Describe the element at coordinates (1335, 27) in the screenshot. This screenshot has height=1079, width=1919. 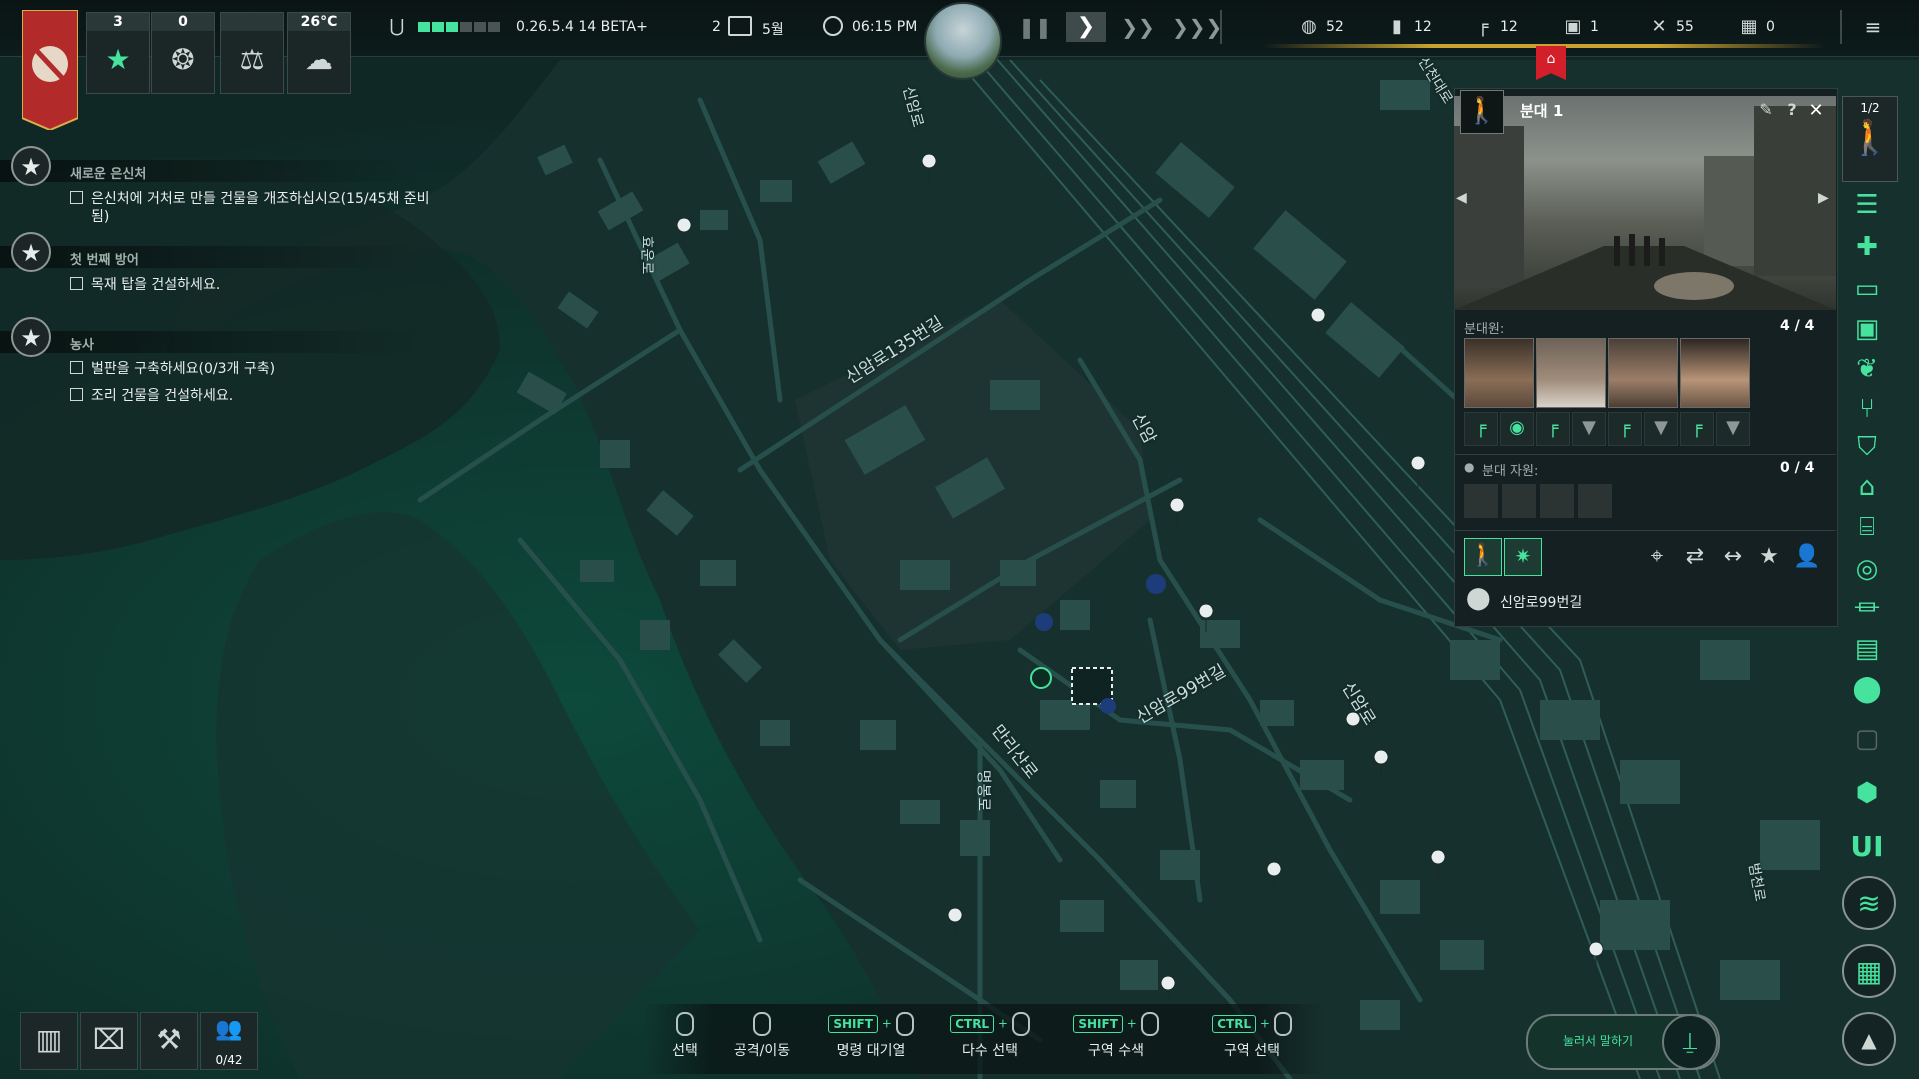
I see `resource-value: 52` at that location.